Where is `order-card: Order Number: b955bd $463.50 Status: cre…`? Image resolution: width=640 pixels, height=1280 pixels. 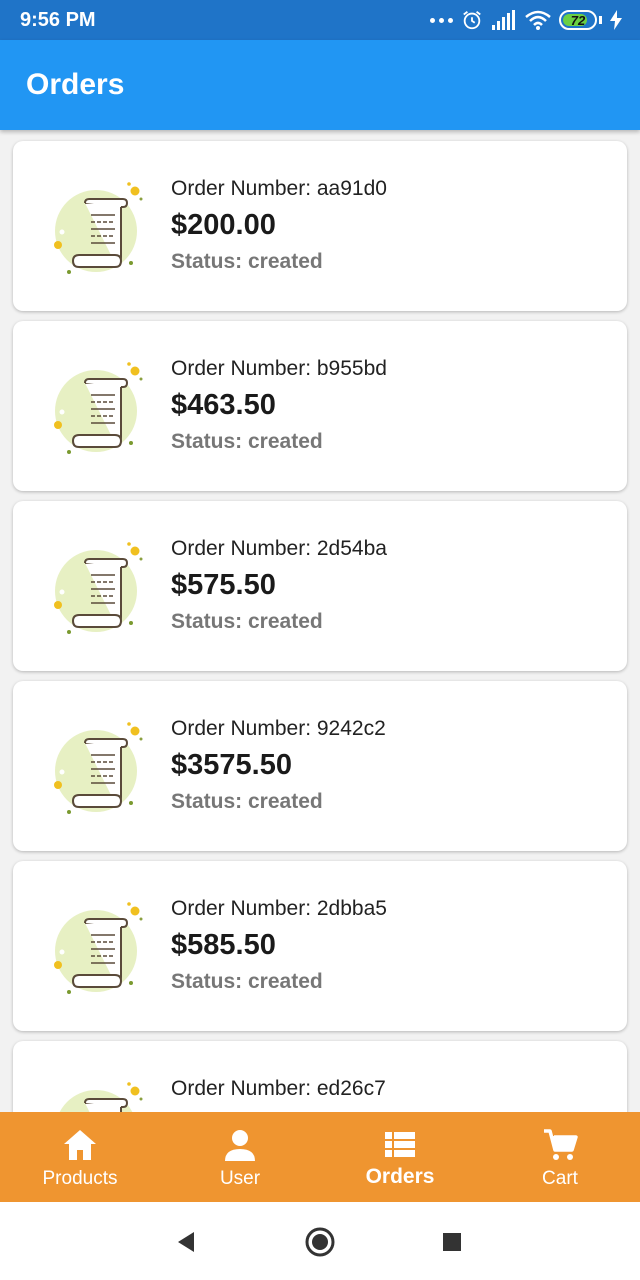 order-card: Order Number: b955bd $463.50 Status: cre… is located at coordinates (320, 406).